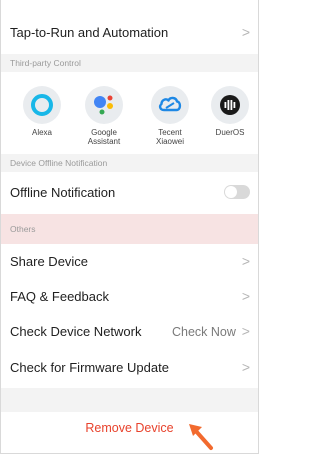 The image size is (320, 454). Describe the element at coordinates (89, 367) in the screenshot. I see `firmware-update-label: Check for Firmware Update` at that location.